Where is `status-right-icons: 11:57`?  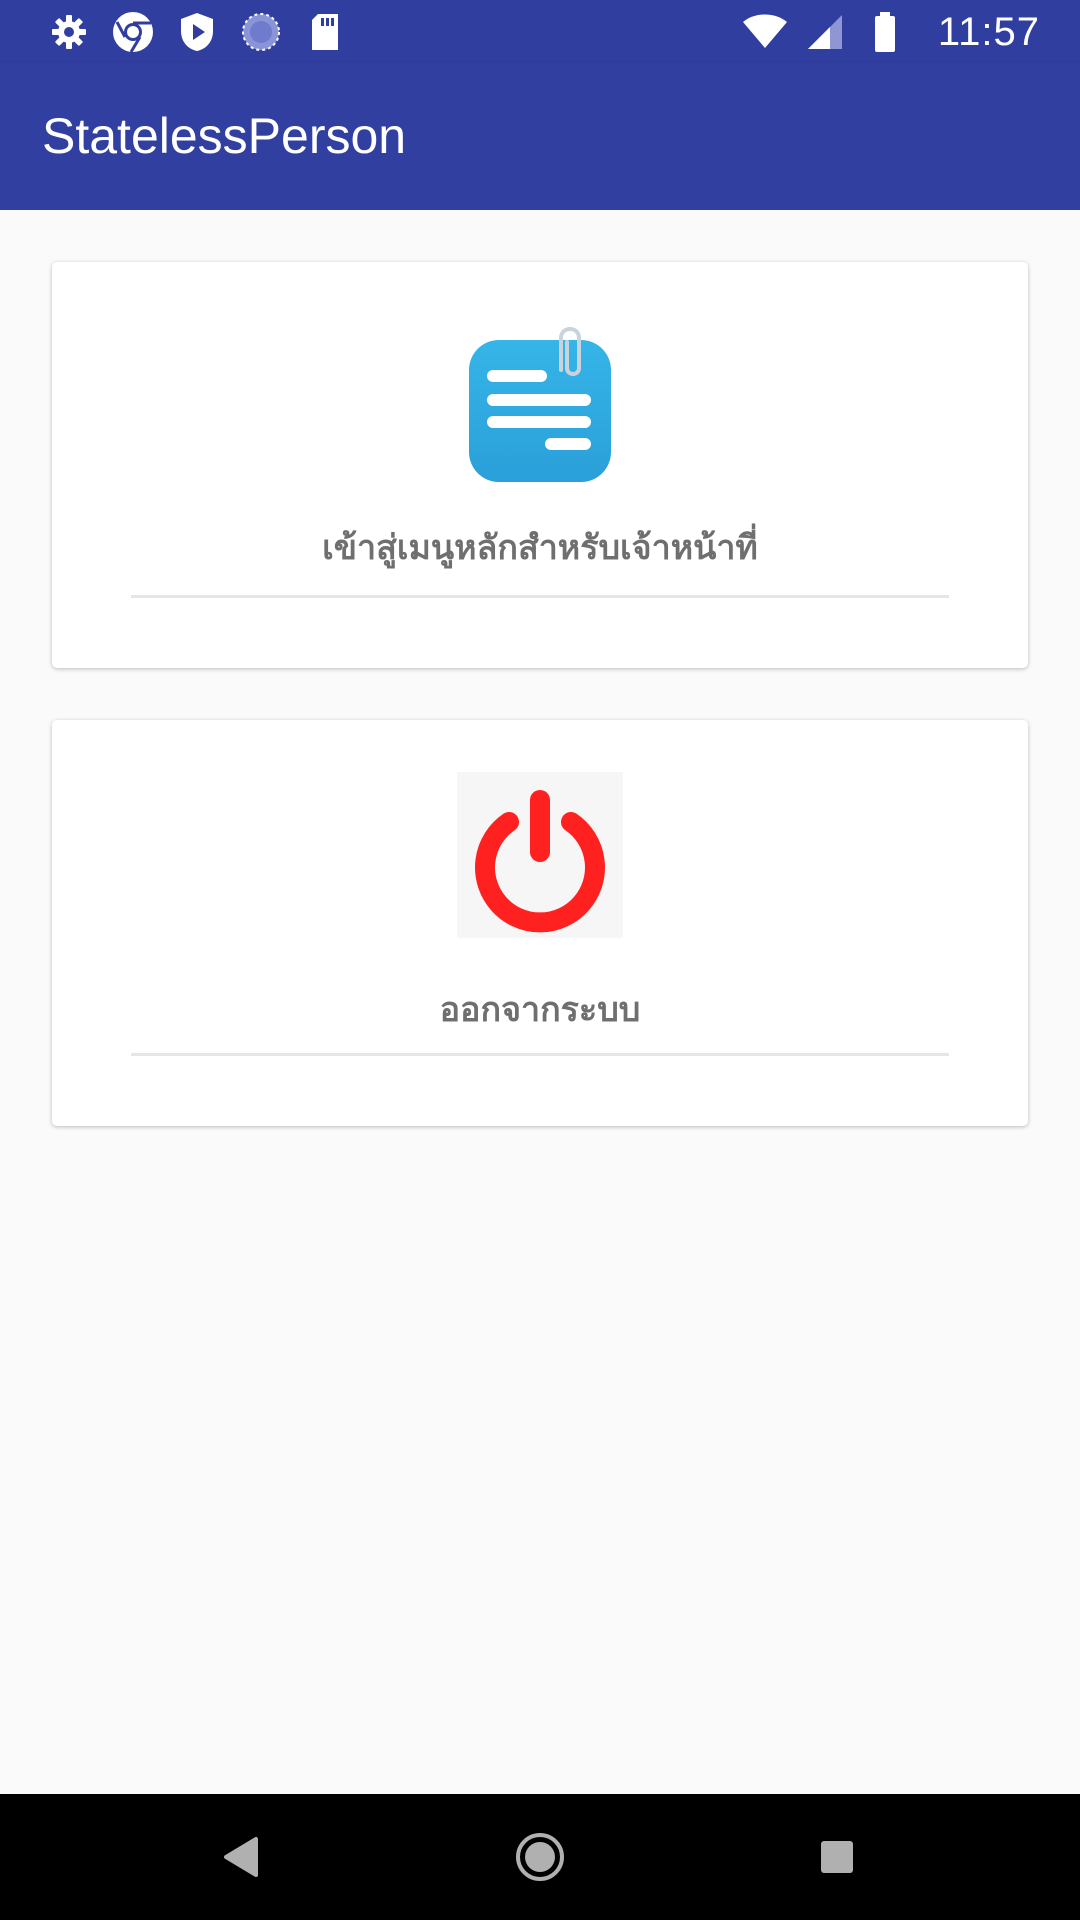
status-right-icons: 11:57 is located at coordinates (891, 32).